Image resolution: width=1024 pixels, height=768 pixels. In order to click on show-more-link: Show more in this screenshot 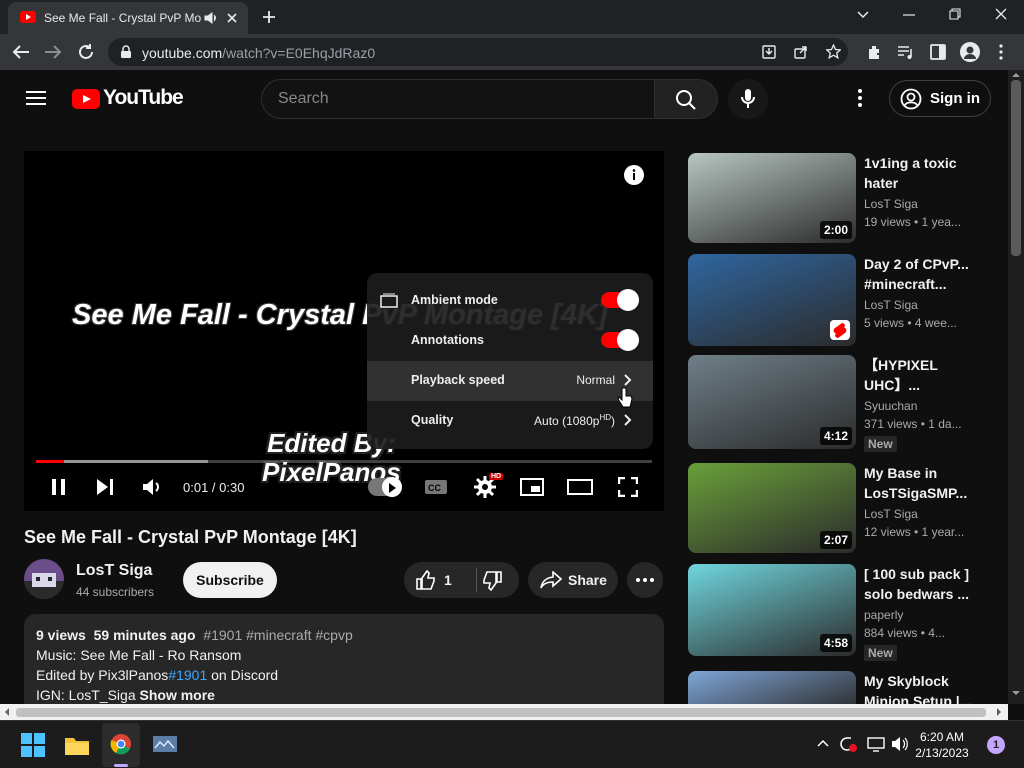, I will do `click(177, 695)`.